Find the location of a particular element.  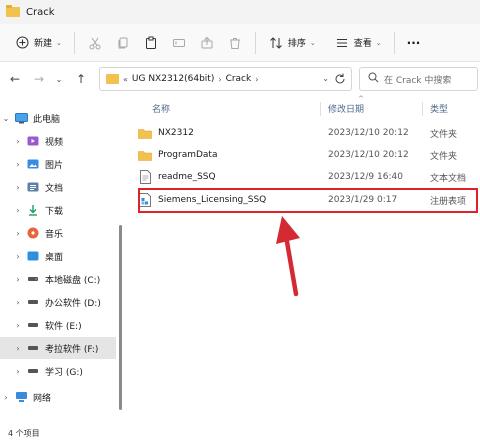

paste-button is located at coordinates (151, 43).